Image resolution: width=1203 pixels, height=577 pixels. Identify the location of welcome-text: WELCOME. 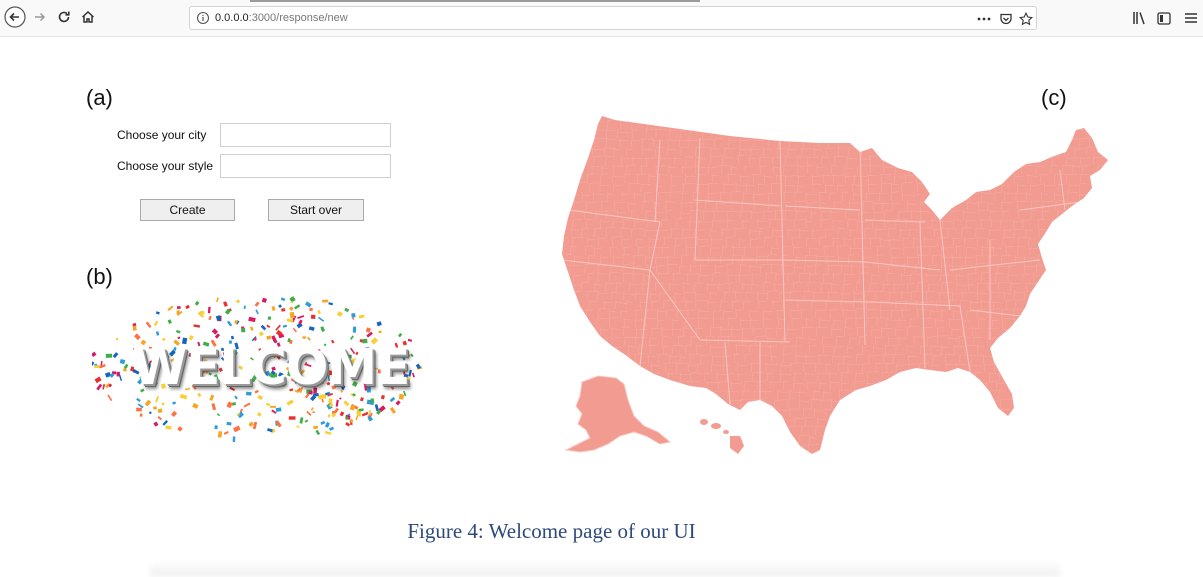
(271, 367).